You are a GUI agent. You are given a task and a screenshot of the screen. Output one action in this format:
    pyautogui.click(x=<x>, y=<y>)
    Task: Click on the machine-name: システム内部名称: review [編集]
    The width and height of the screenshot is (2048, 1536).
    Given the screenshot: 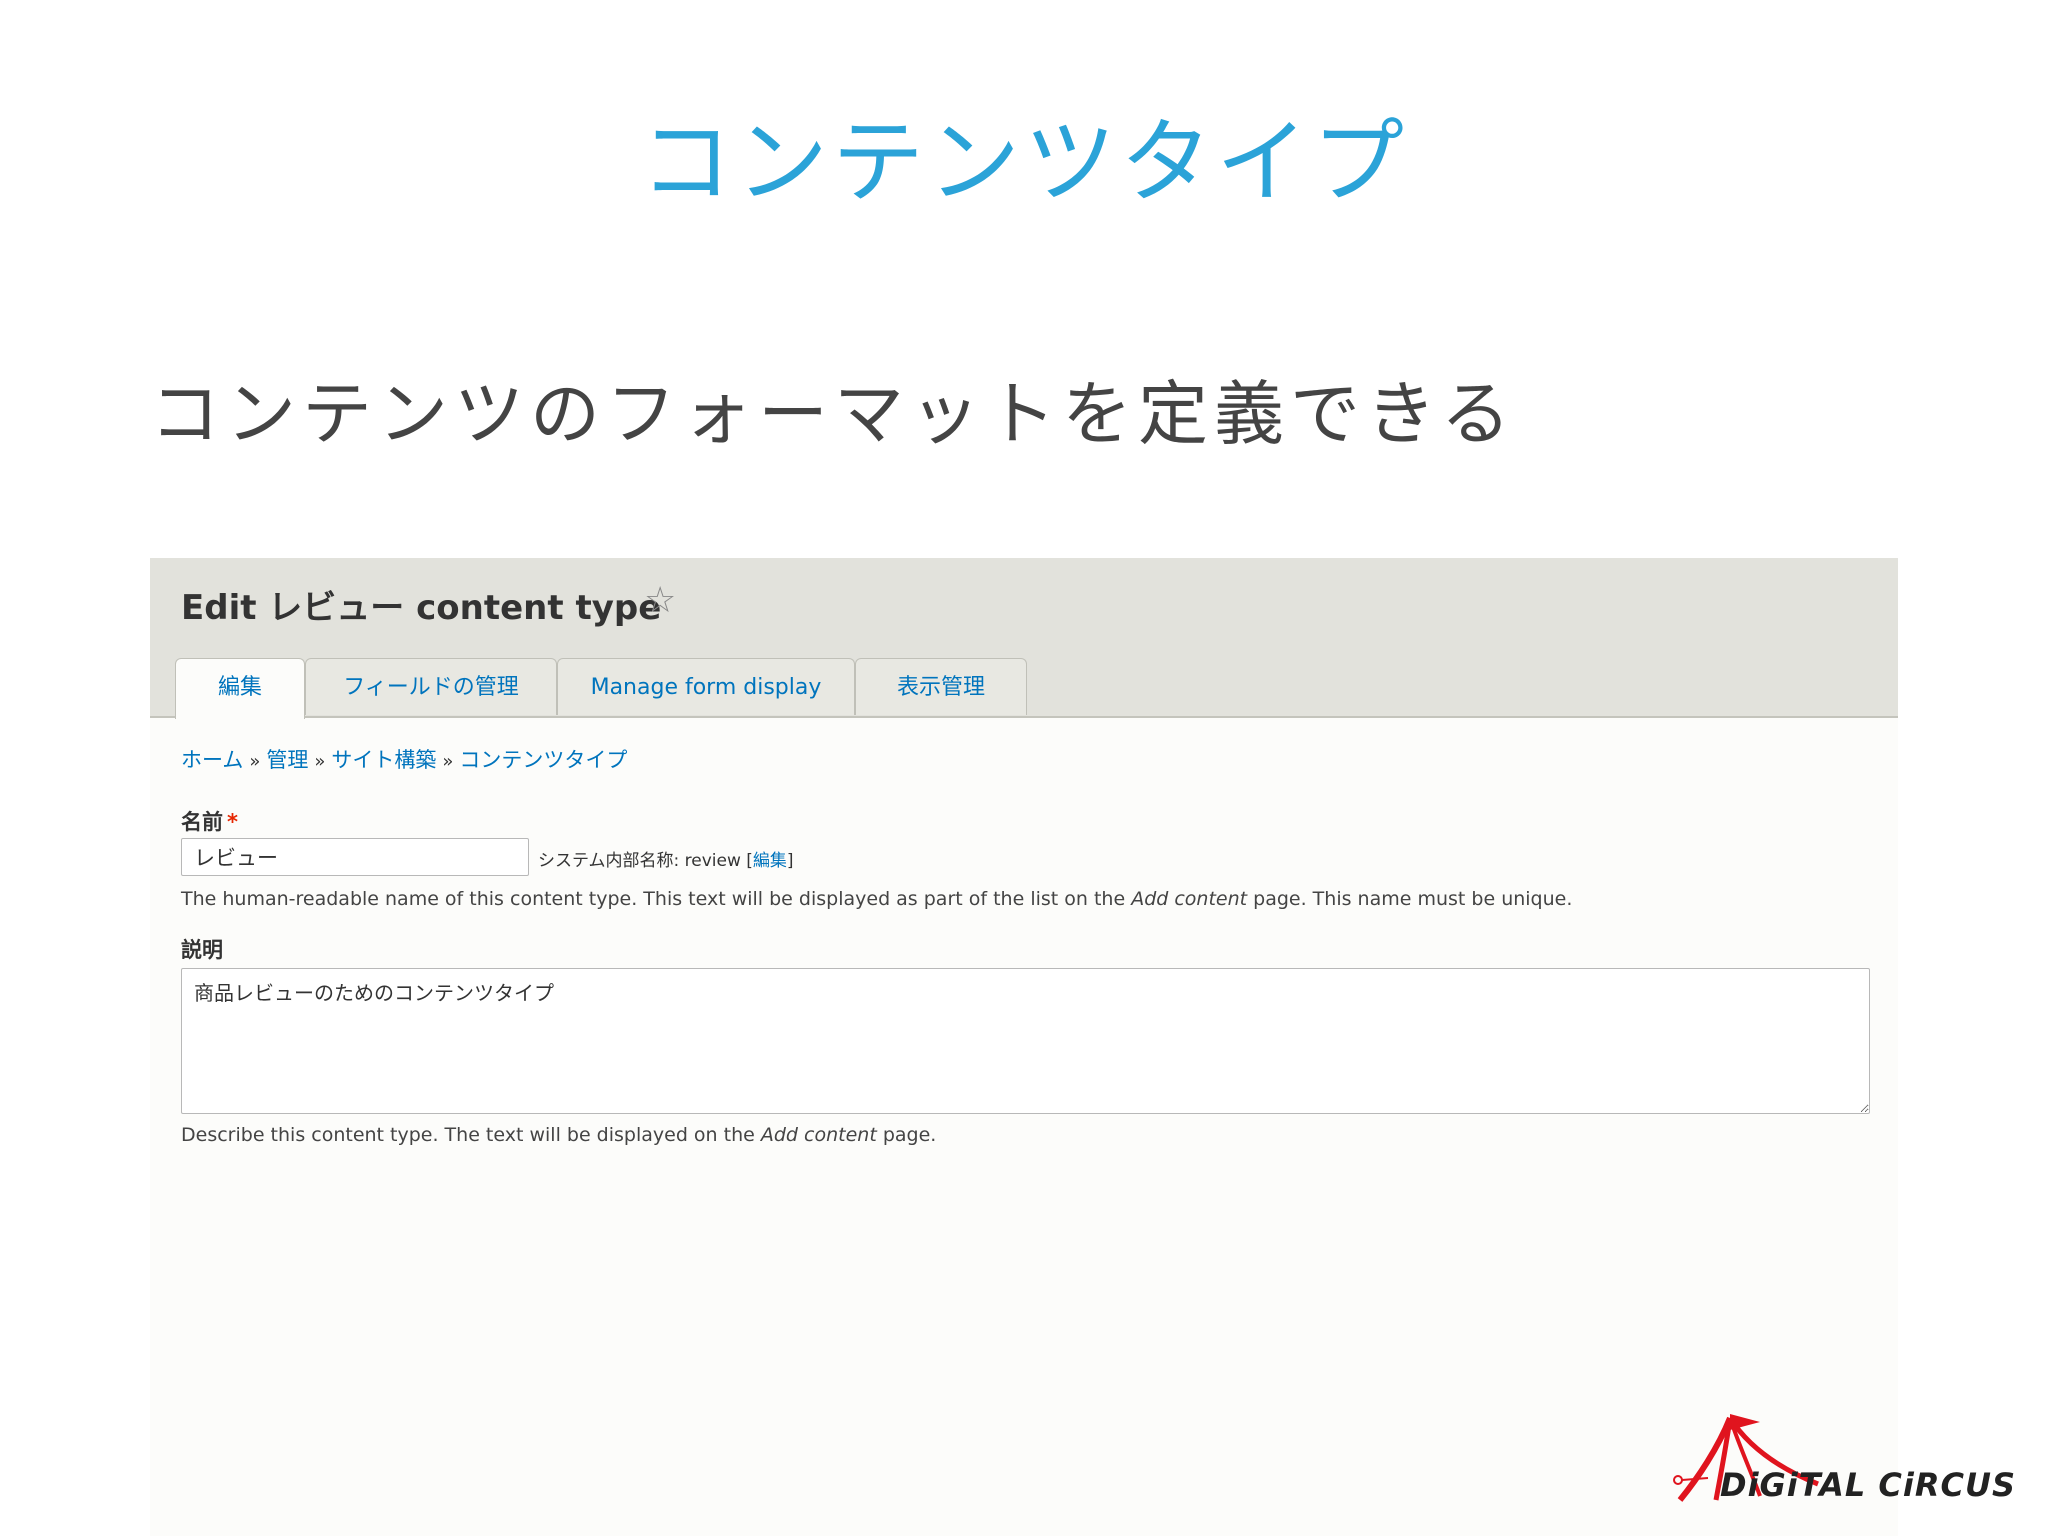 What is the action you would take?
    pyautogui.click(x=666, y=858)
    